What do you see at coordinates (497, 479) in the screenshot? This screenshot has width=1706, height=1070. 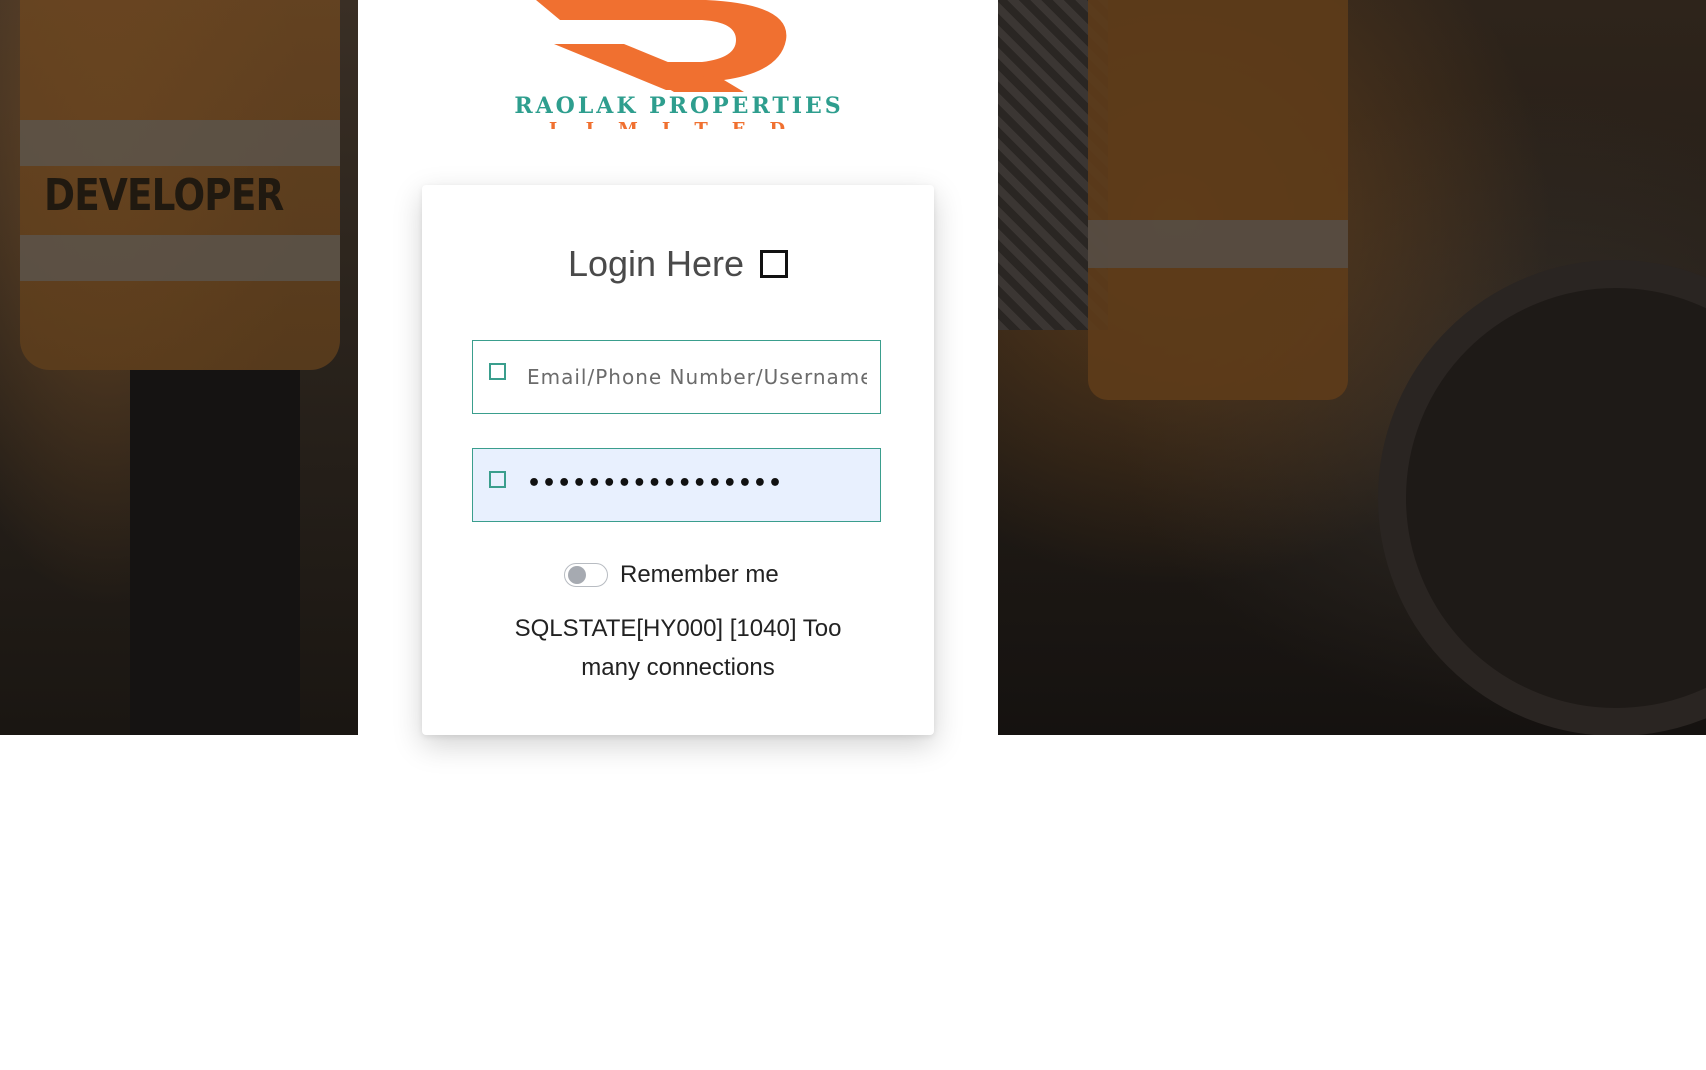 I see `lock-icon` at bounding box center [497, 479].